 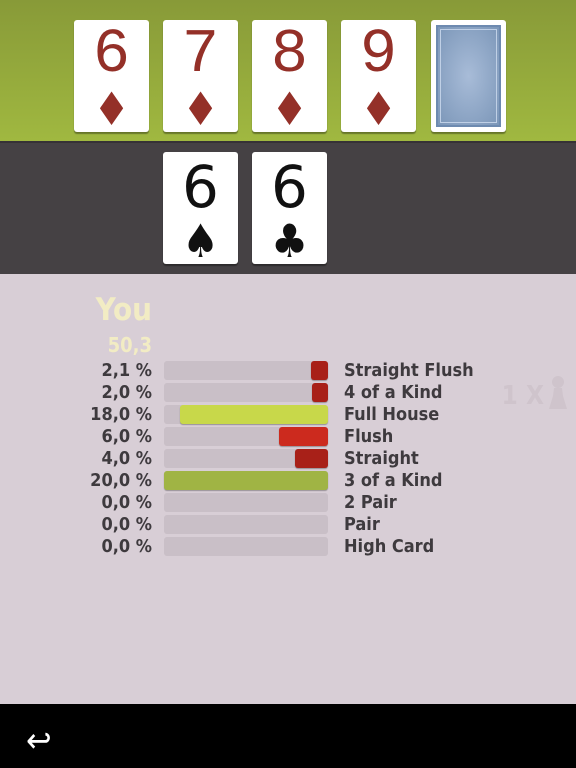 What do you see at coordinates (126, 458) in the screenshot?
I see `odds-percent: 4,0 %` at bounding box center [126, 458].